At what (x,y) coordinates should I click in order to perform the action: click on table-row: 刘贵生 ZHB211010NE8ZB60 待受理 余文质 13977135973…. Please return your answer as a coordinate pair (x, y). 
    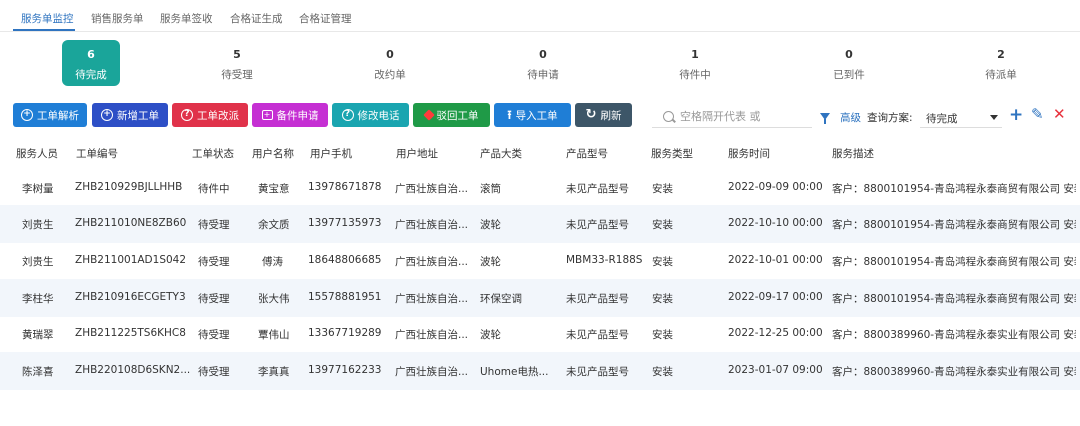
    Looking at the image, I should click on (540, 224).